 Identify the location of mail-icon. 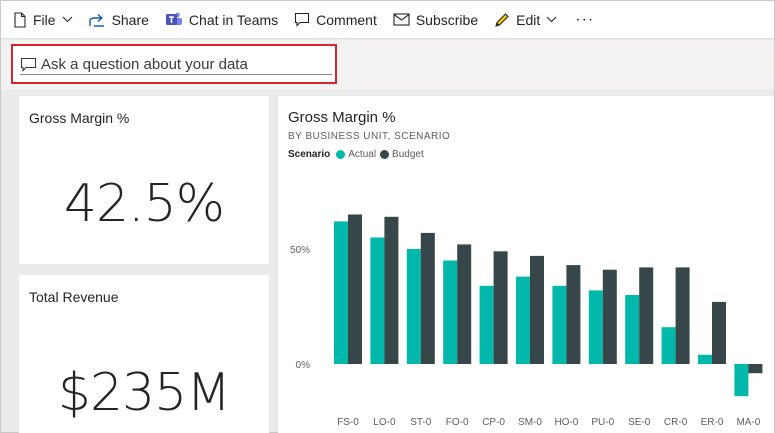
(401, 19).